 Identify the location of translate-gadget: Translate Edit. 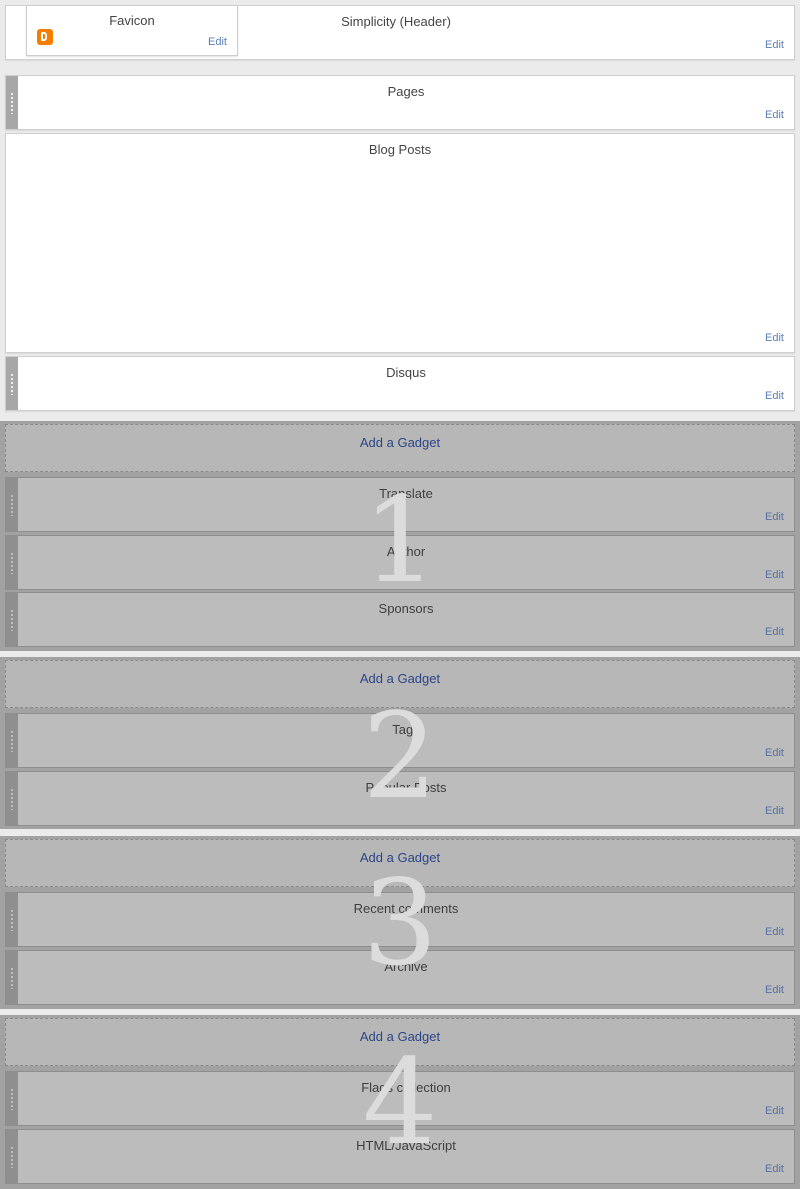
(400, 504).